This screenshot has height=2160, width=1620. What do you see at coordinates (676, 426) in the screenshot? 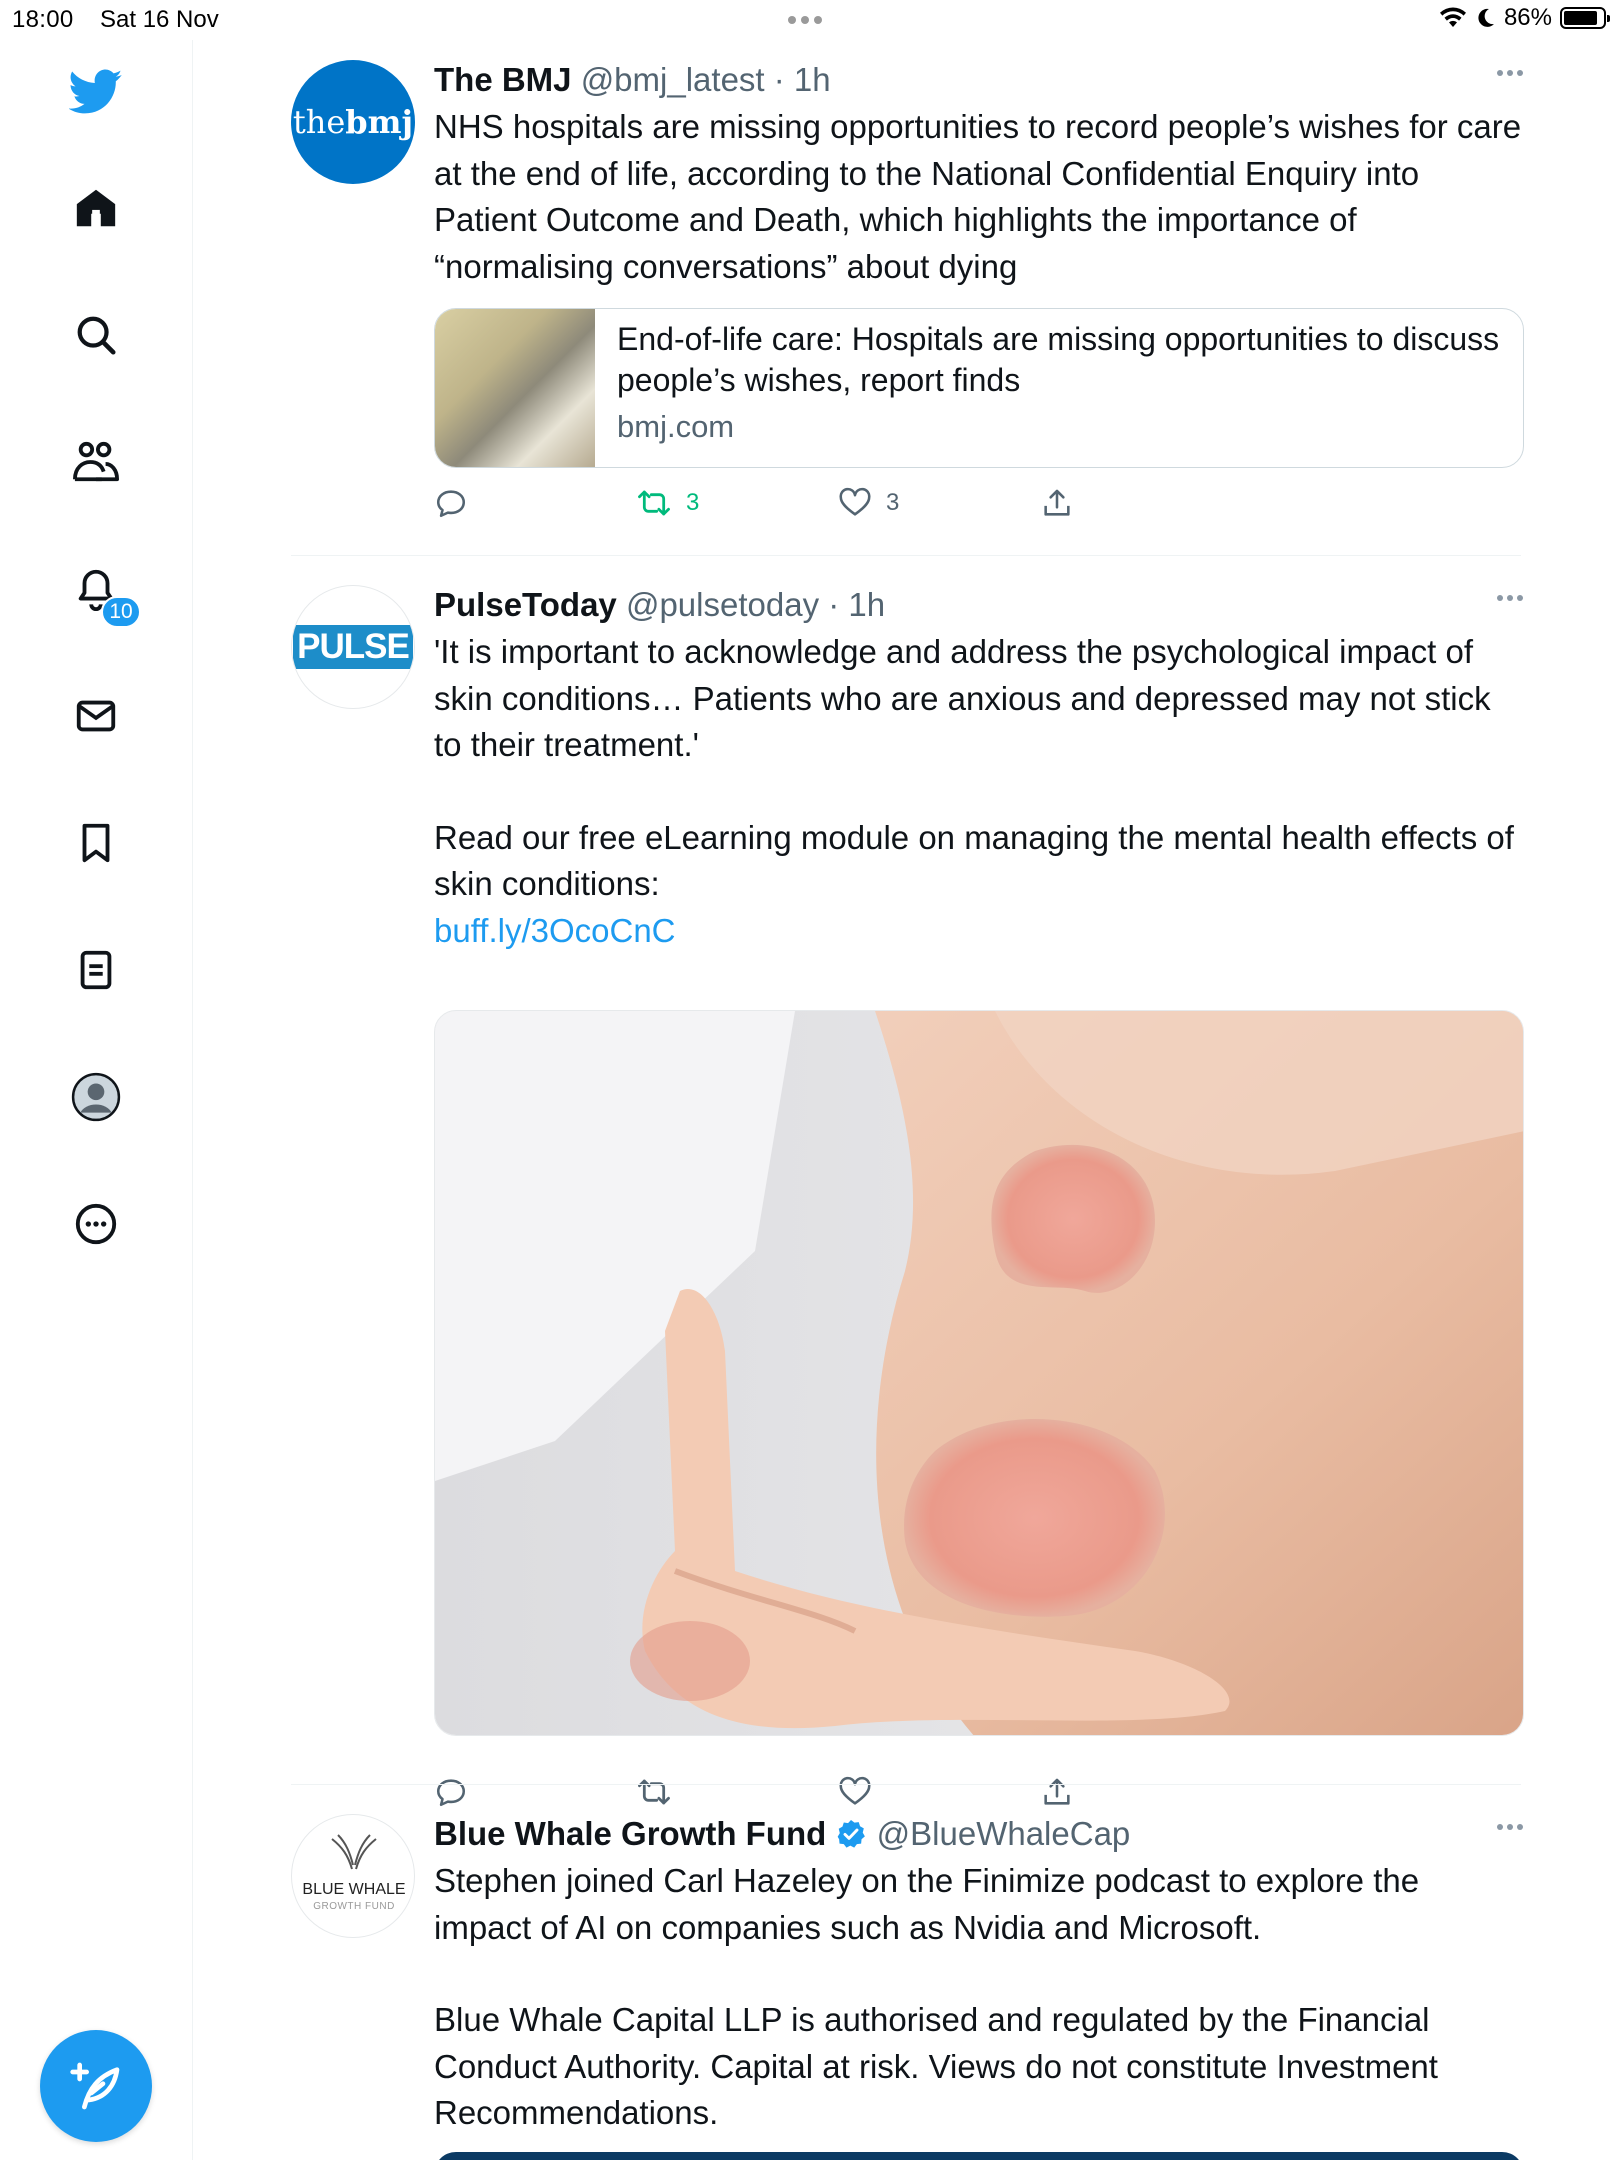
I see `link-card-domain: bmj.com` at bounding box center [676, 426].